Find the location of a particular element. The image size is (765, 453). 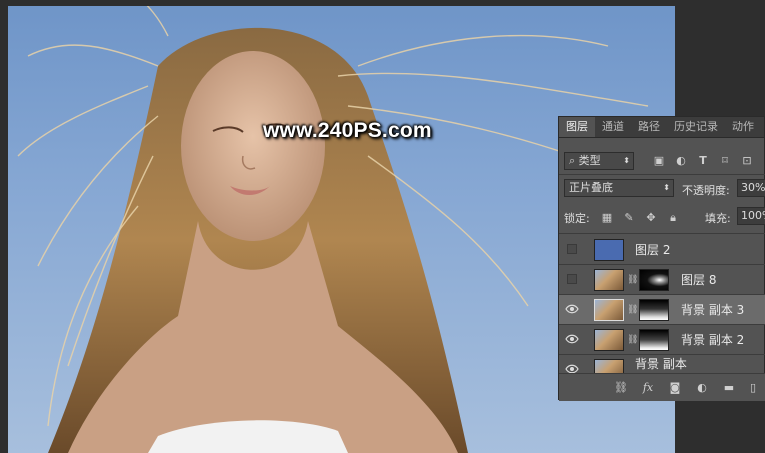

panel-tabs: 图层 通道 路径 历史记录 动作 is located at coordinates (661, 127).